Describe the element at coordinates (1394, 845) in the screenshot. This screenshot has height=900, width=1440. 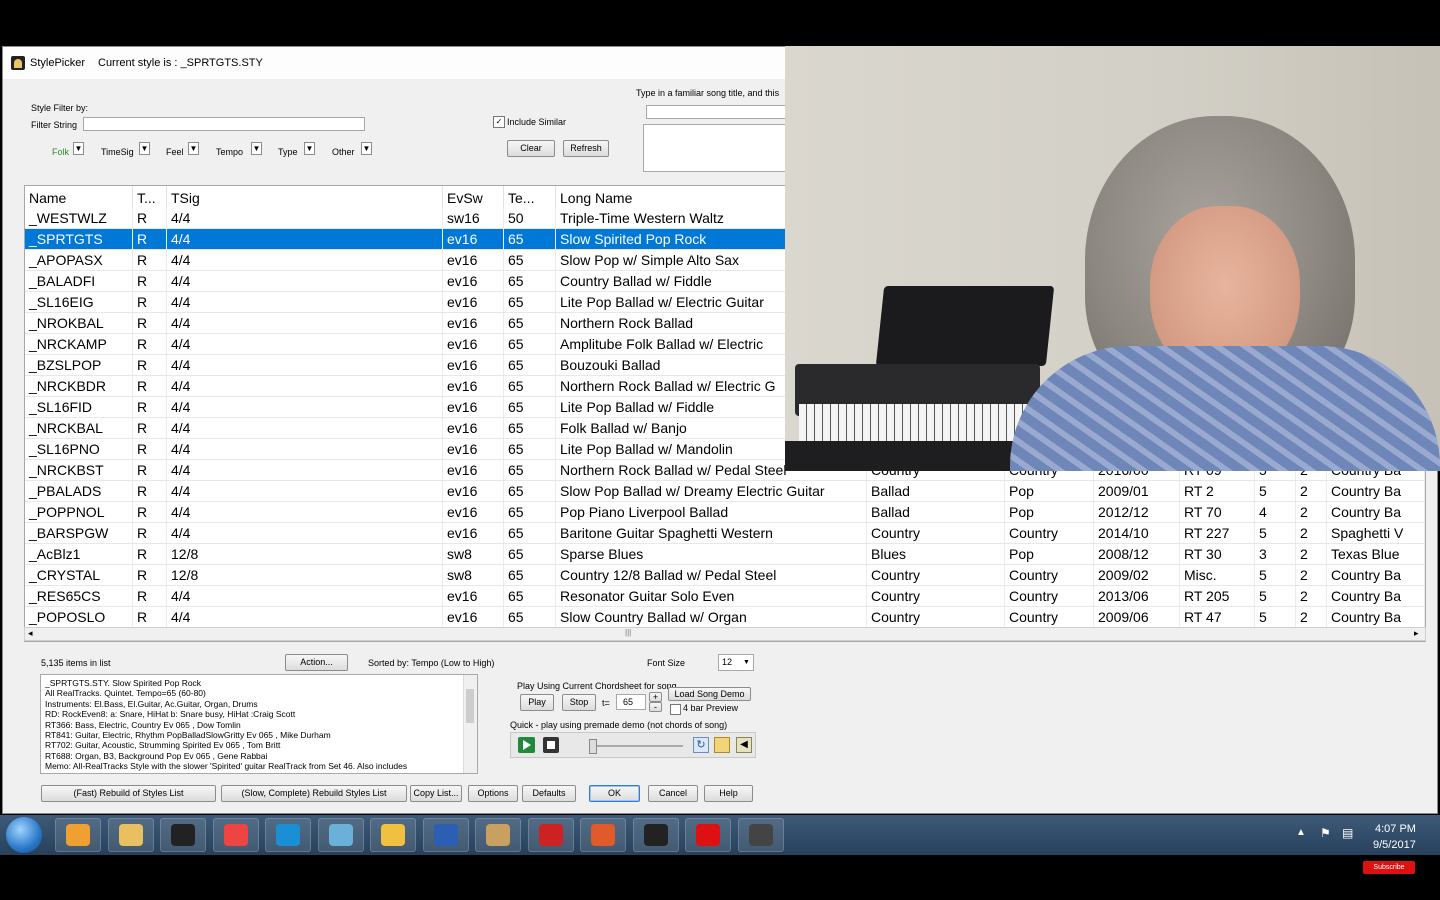
I see `clock-date: 9/5/2017` at that location.